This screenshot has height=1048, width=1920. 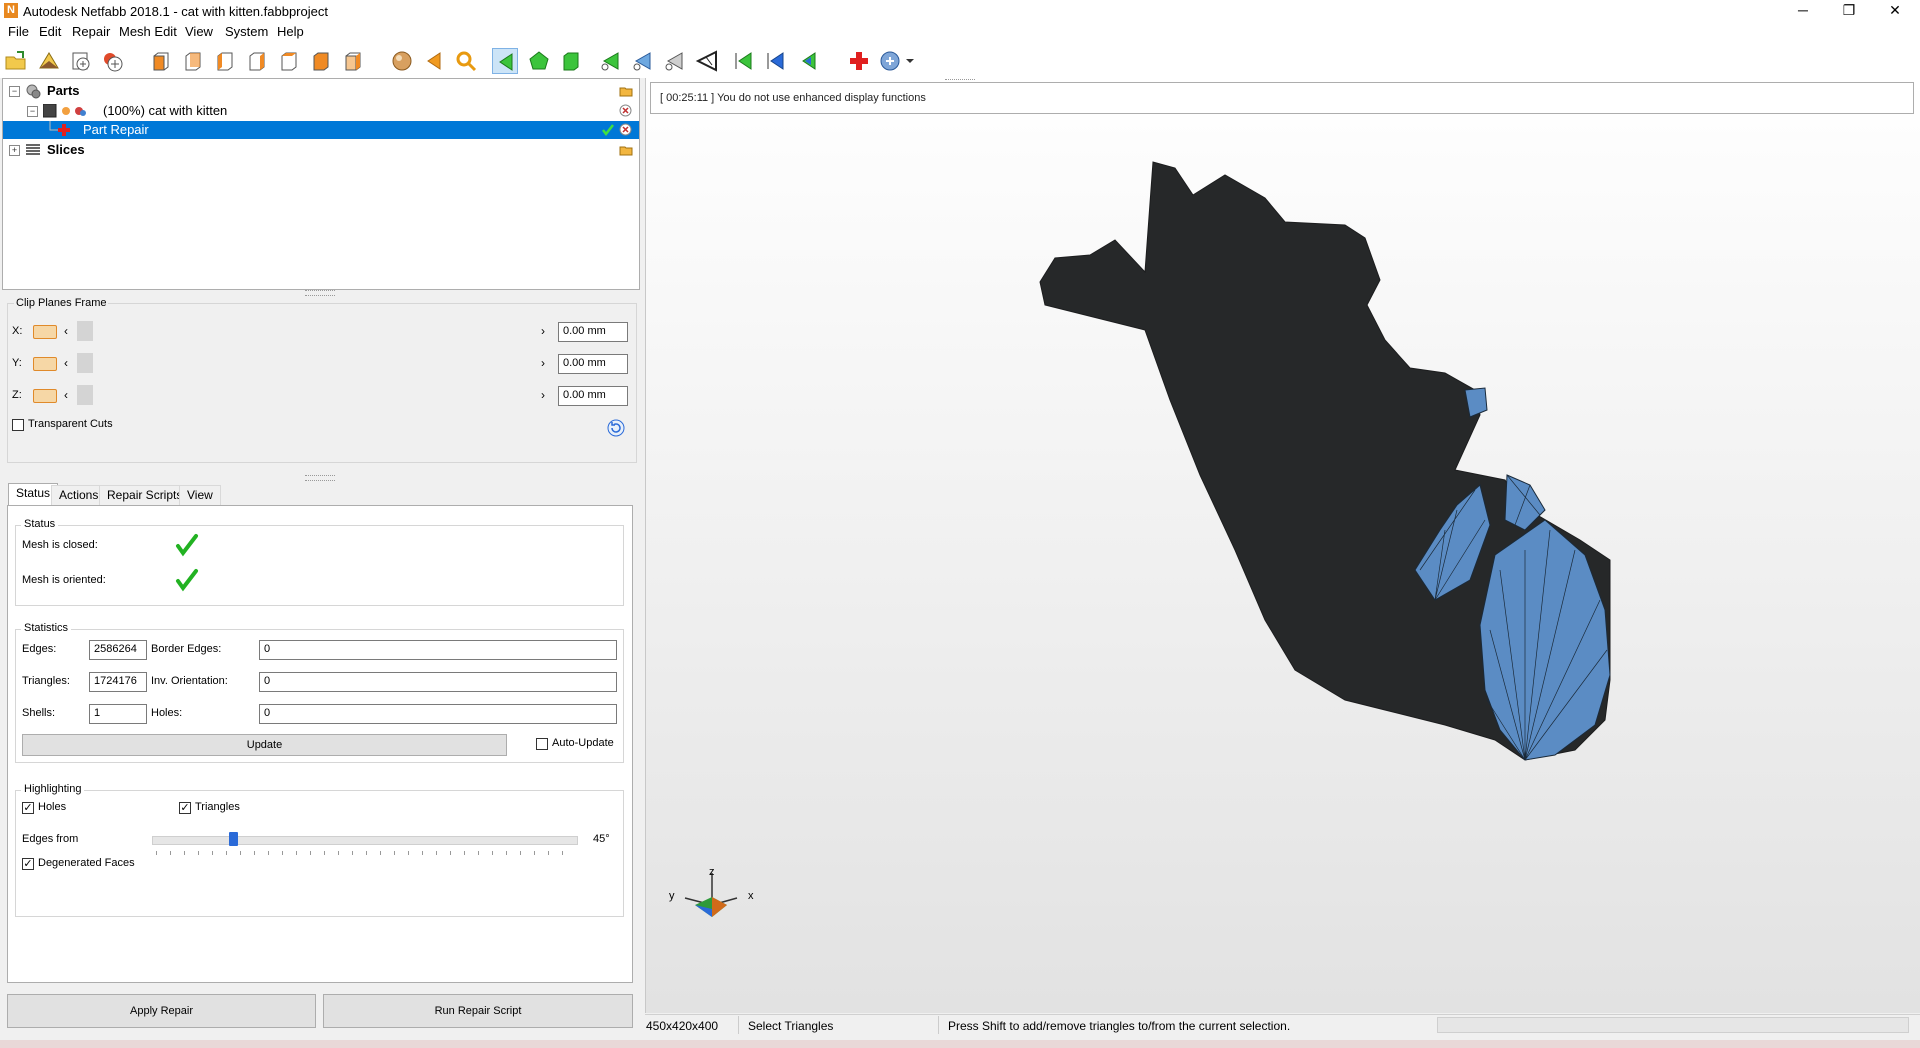 What do you see at coordinates (193, 61) in the screenshot?
I see `view-back-icon` at bounding box center [193, 61].